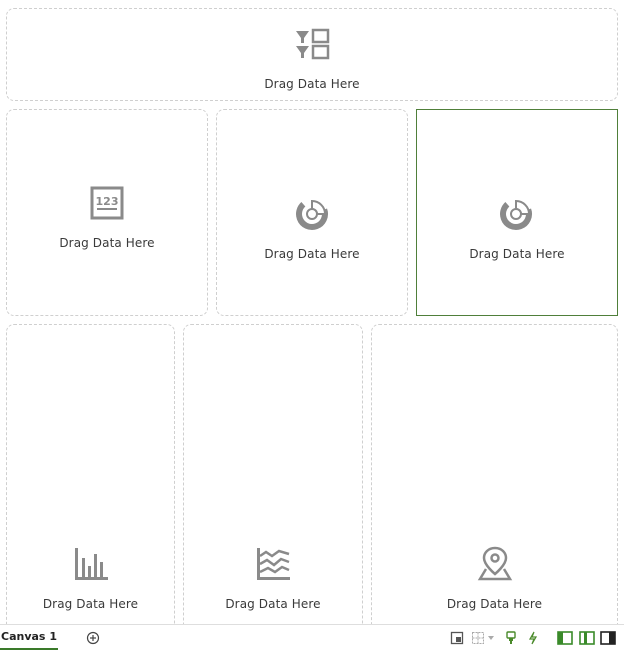  Describe the element at coordinates (273, 479) in the screenshot. I see `area-chart-drop-zone: Drag Data Here` at that location.